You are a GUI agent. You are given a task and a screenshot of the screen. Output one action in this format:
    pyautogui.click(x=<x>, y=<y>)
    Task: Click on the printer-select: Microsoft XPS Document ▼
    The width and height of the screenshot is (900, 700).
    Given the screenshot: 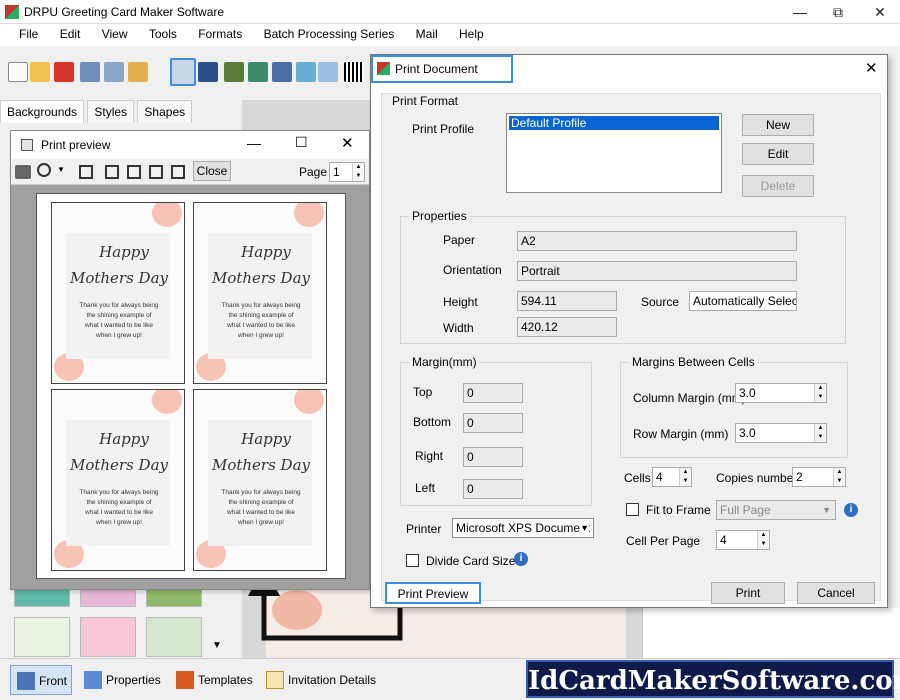 What is the action you would take?
    pyautogui.click(x=523, y=528)
    